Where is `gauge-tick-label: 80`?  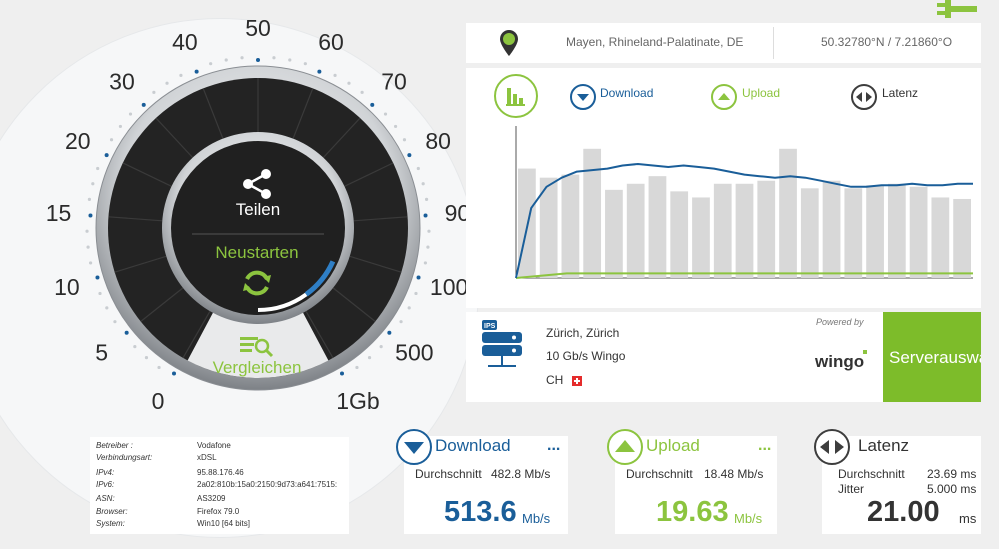
gauge-tick-label: 80 is located at coordinates (438, 141).